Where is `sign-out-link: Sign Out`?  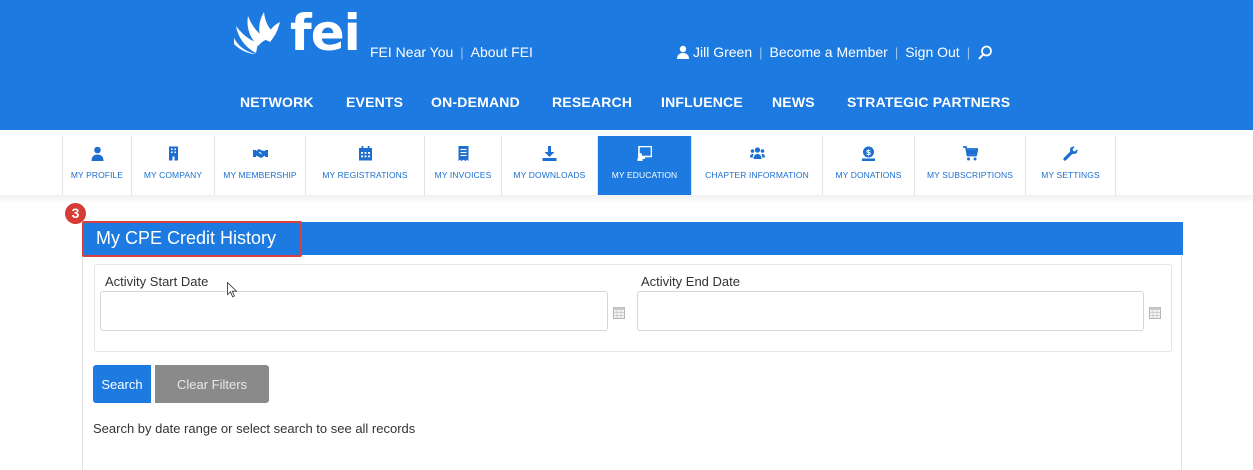 sign-out-link: Sign Out is located at coordinates (932, 52).